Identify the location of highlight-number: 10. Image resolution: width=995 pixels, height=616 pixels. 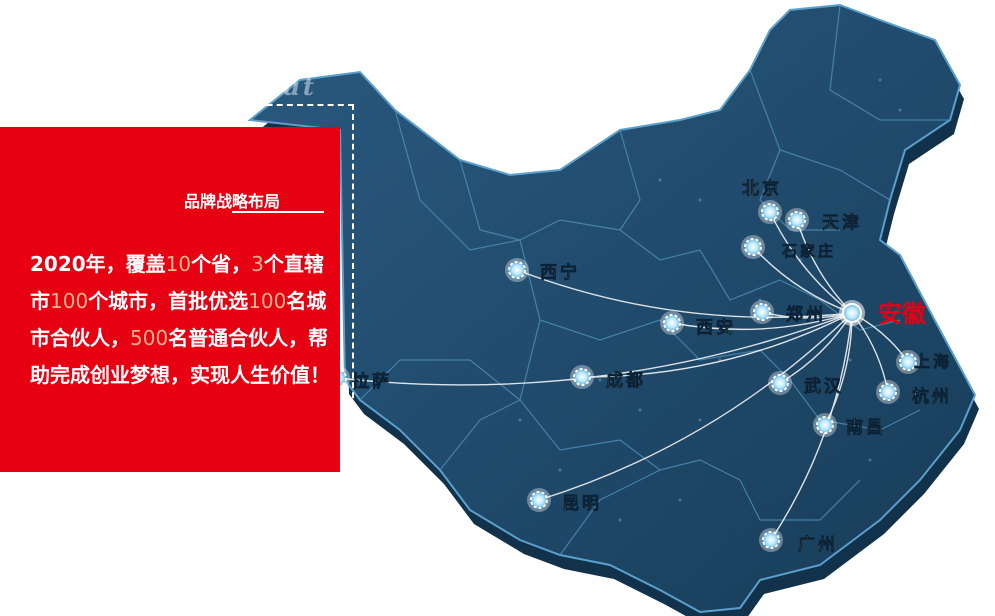
(178, 264).